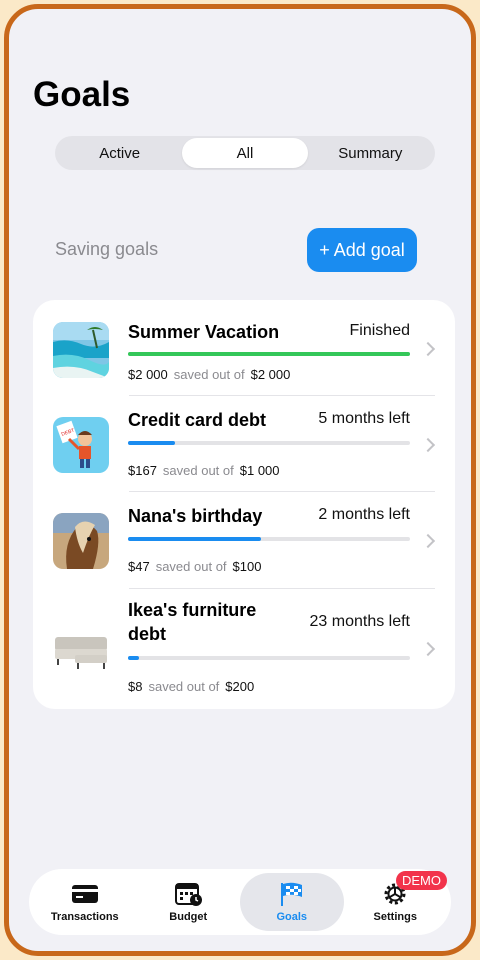 The width and height of the screenshot is (480, 960). Describe the element at coordinates (195, 516) in the screenshot. I see `goal-name: Nana's birthday` at that location.